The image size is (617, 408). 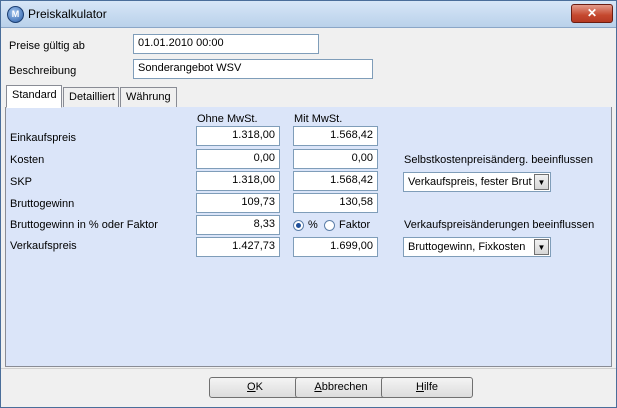 What do you see at coordinates (43, 246) in the screenshot?
I see `row-label-verkaufspreis: Verkaufspreis` at bounding box center [43, 246].